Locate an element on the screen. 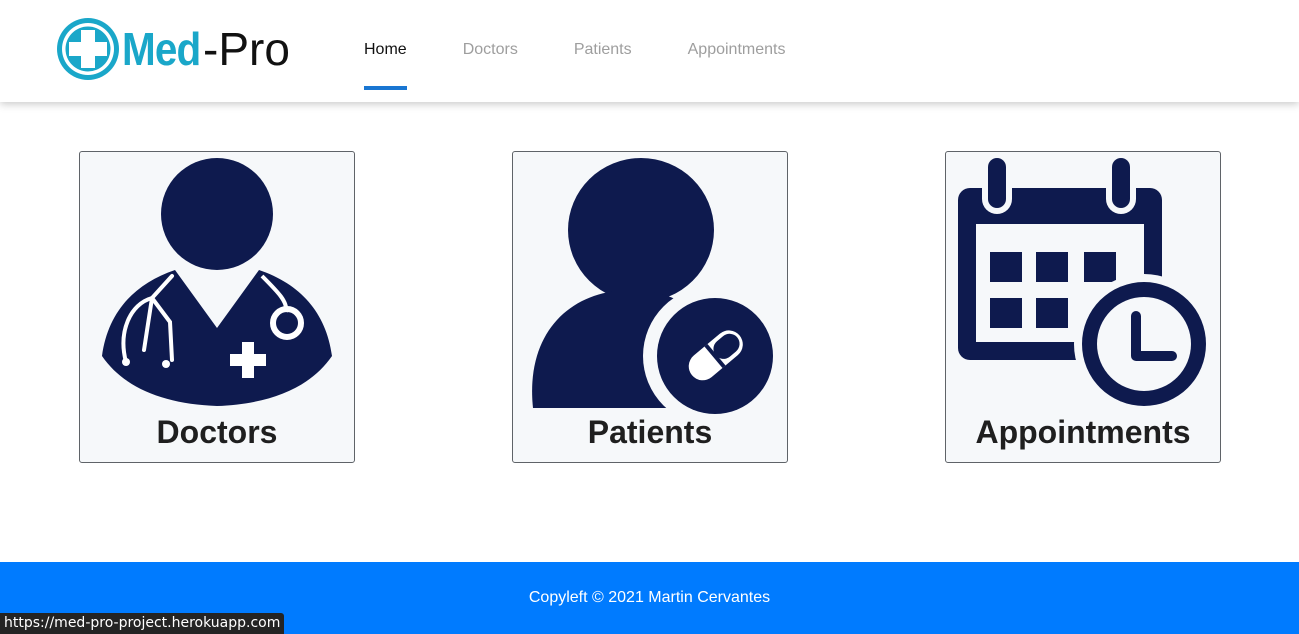 The width and height of the screenshot is (1299, 634). patient-icon is located at coordinates (657, 286).